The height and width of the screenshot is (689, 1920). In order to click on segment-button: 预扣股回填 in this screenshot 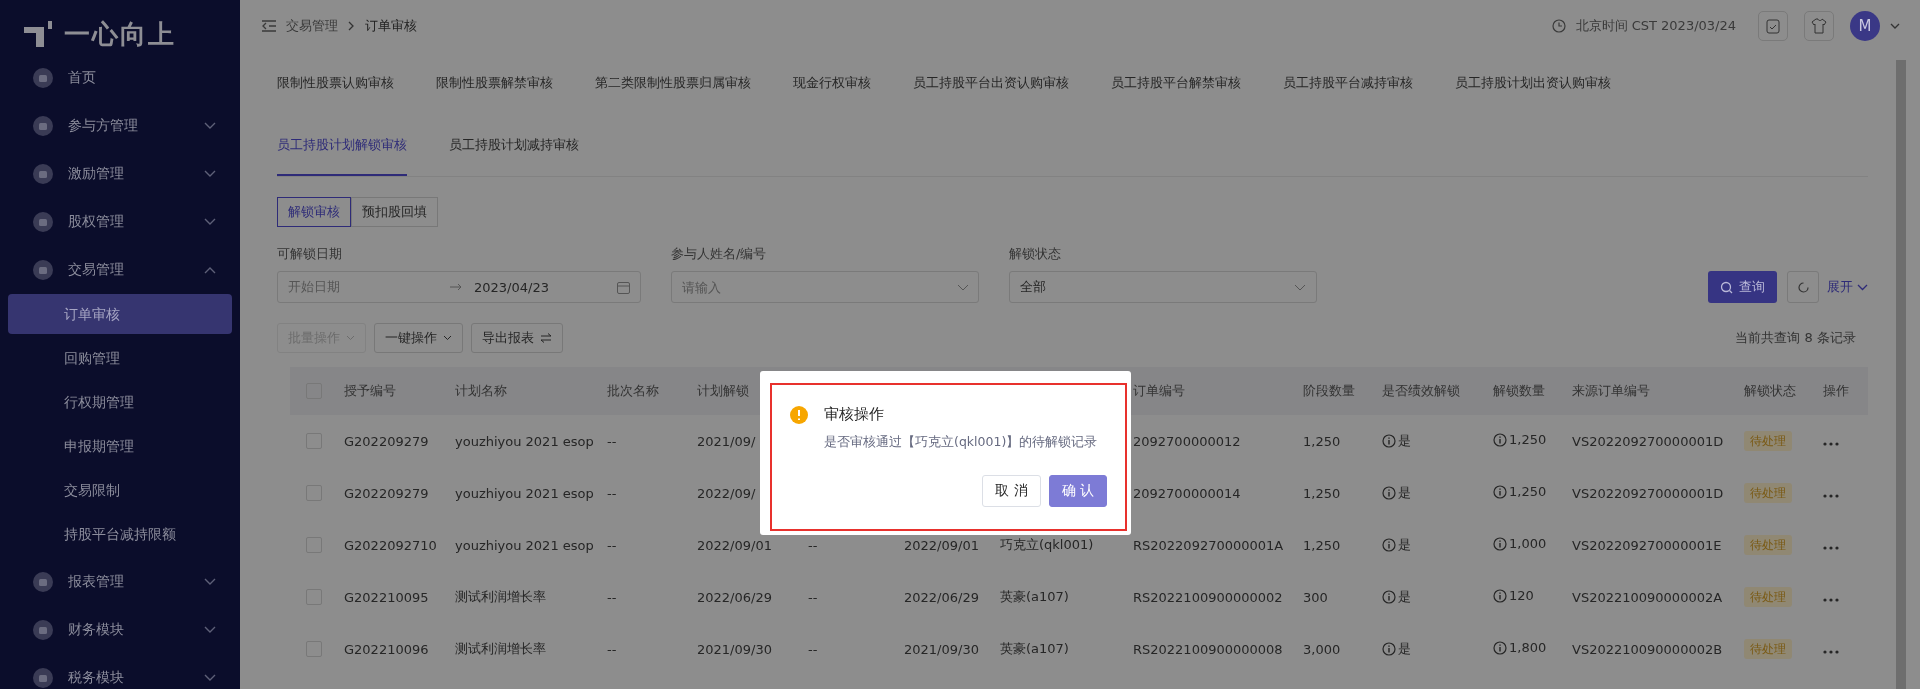, I will do `click(394, 212)`.